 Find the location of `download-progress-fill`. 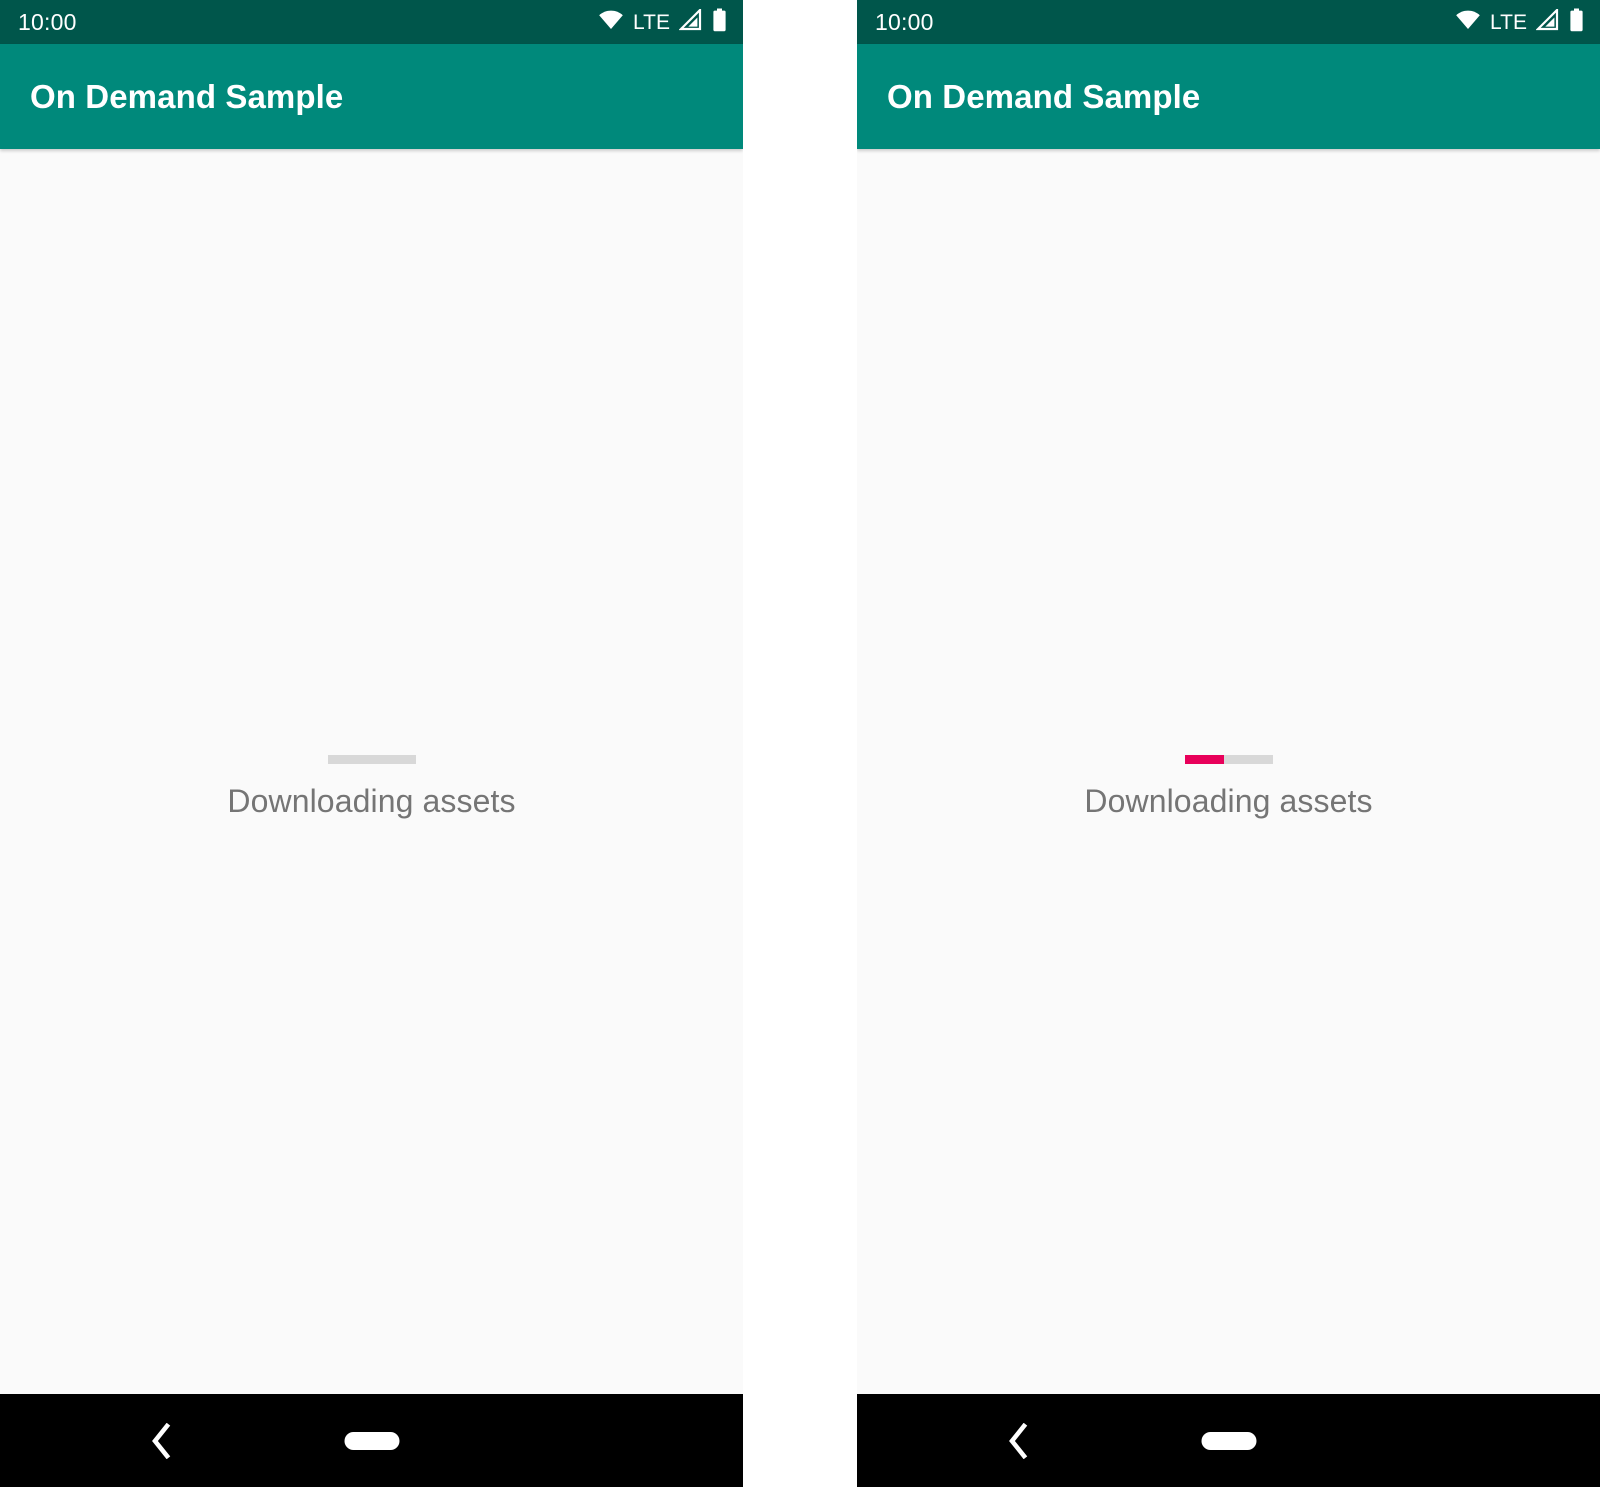

download-progress-fill is located at coordinates (1204, 759).